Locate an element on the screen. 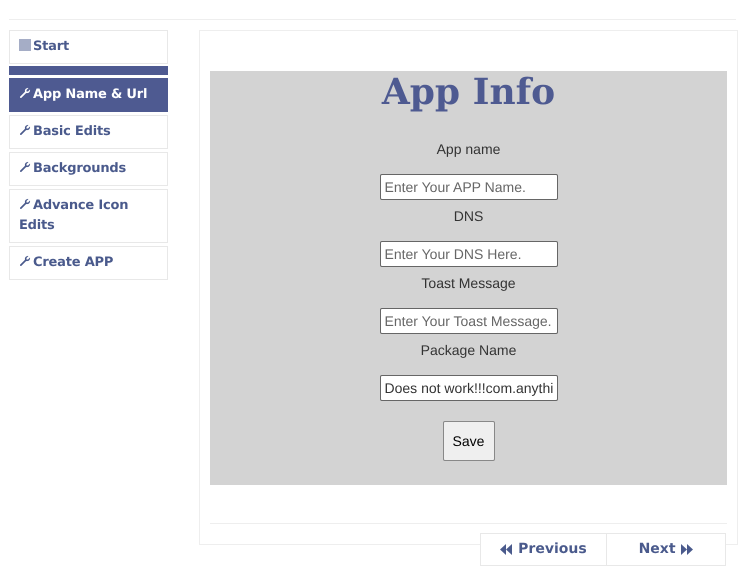 This screenshot has width=743, height=575. field-label: App name is located at coordinates (468, 149).